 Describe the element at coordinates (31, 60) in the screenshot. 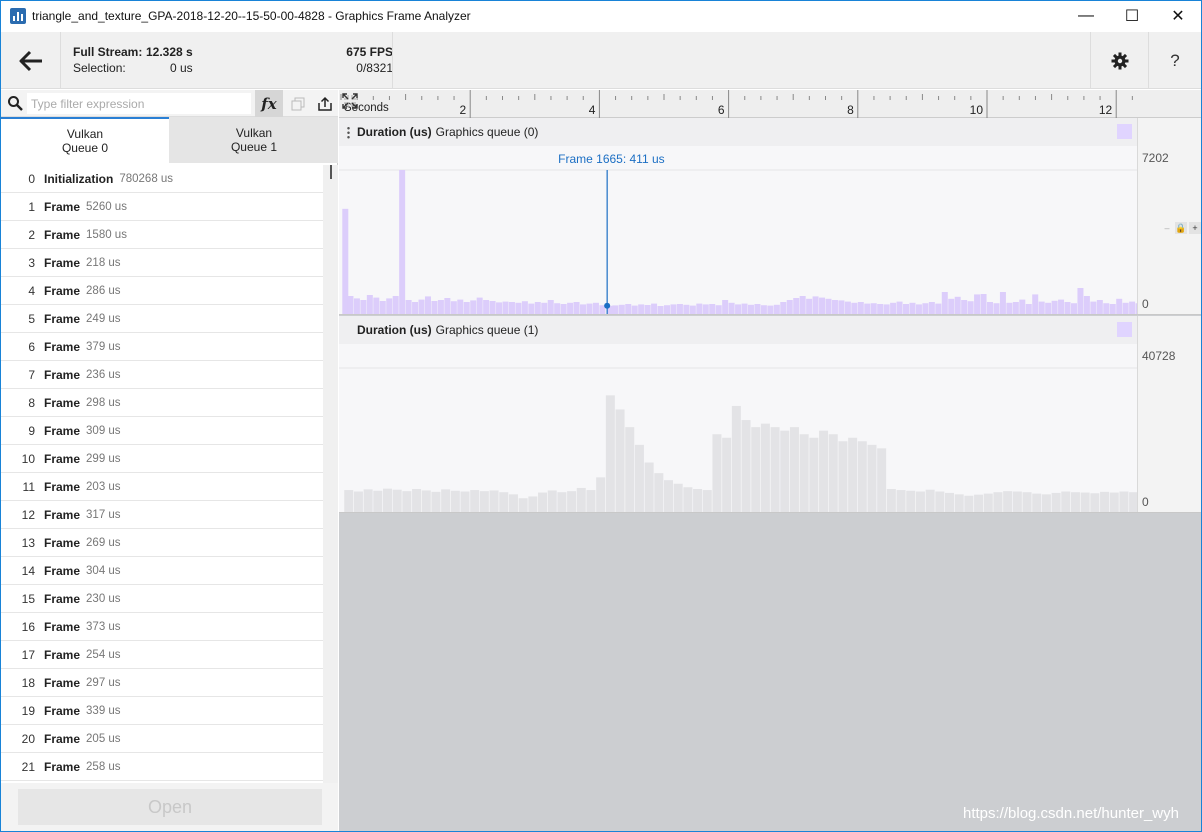

I see `back-button` at that location.